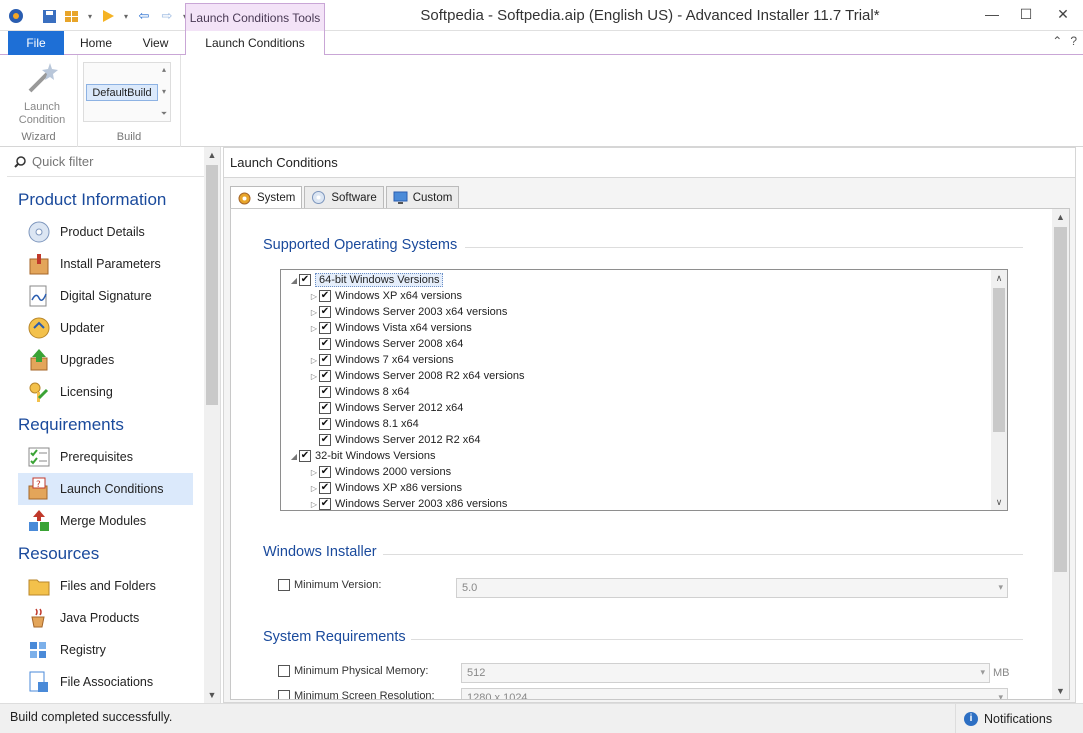 The image size is (1083, 733). What do you see at coordinates (106, 232) in the screenshot?
I see `sidebar-item-product-details: Product Details` at bounding box center [106, 232].